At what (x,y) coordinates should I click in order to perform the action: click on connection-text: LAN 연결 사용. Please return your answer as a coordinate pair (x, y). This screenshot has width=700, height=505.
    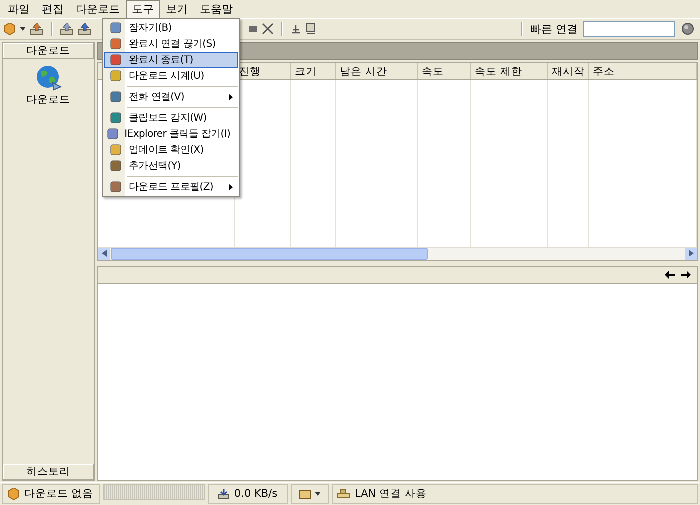
    Looking at the image, I should click on (391, 494).